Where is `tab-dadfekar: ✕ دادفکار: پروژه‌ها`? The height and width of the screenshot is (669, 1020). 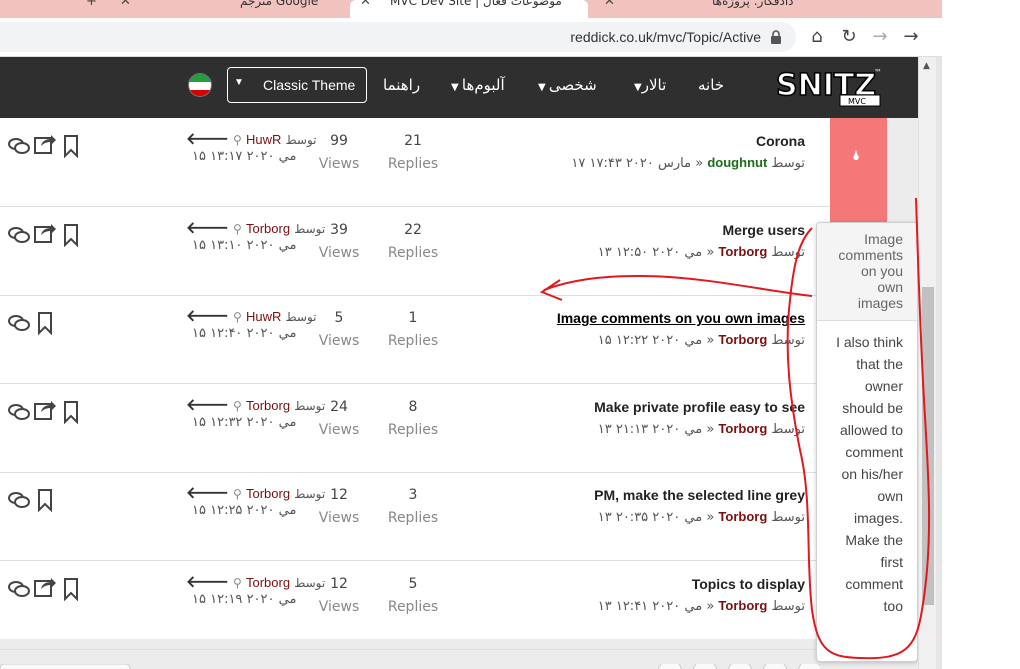 tab-dadfekar: ✕ دادفکار: پروژه‌ها is located at coordinates (717, 9).